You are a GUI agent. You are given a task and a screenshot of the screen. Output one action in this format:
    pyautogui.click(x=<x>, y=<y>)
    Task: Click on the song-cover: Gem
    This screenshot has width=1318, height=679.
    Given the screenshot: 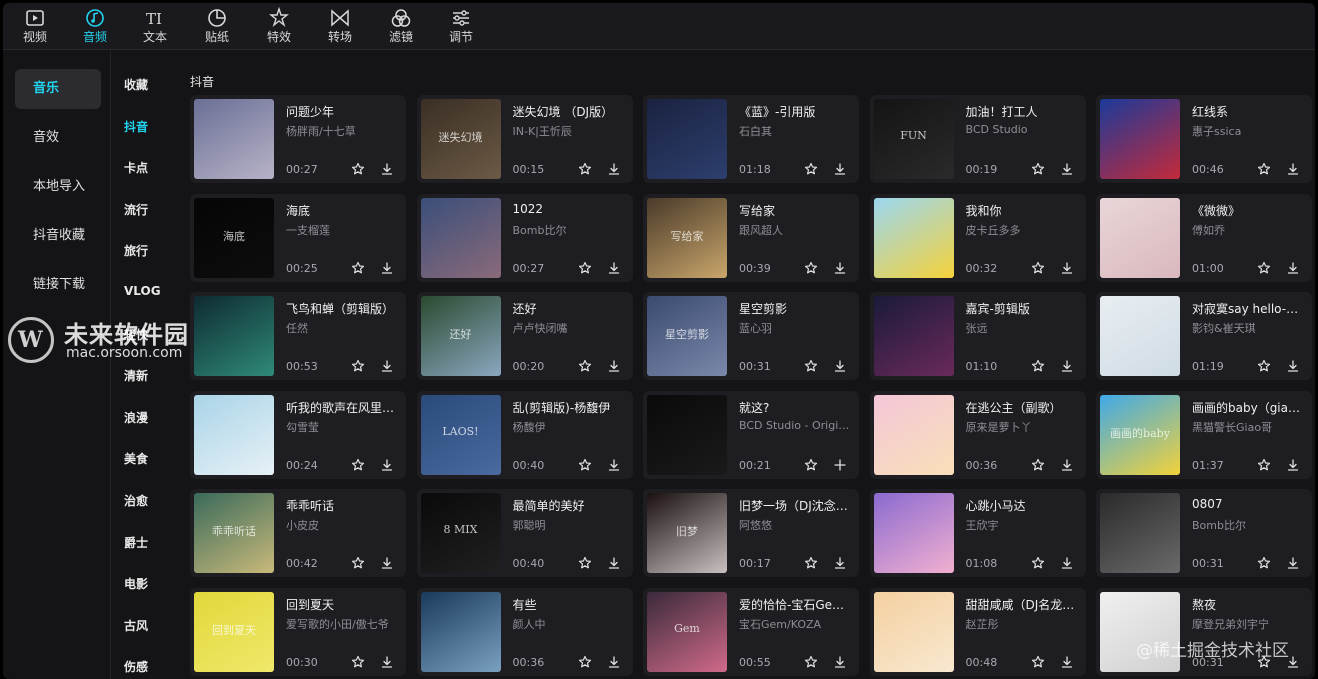 What is the action you would take?
    pyautogui.click(x=687, y=632)
    